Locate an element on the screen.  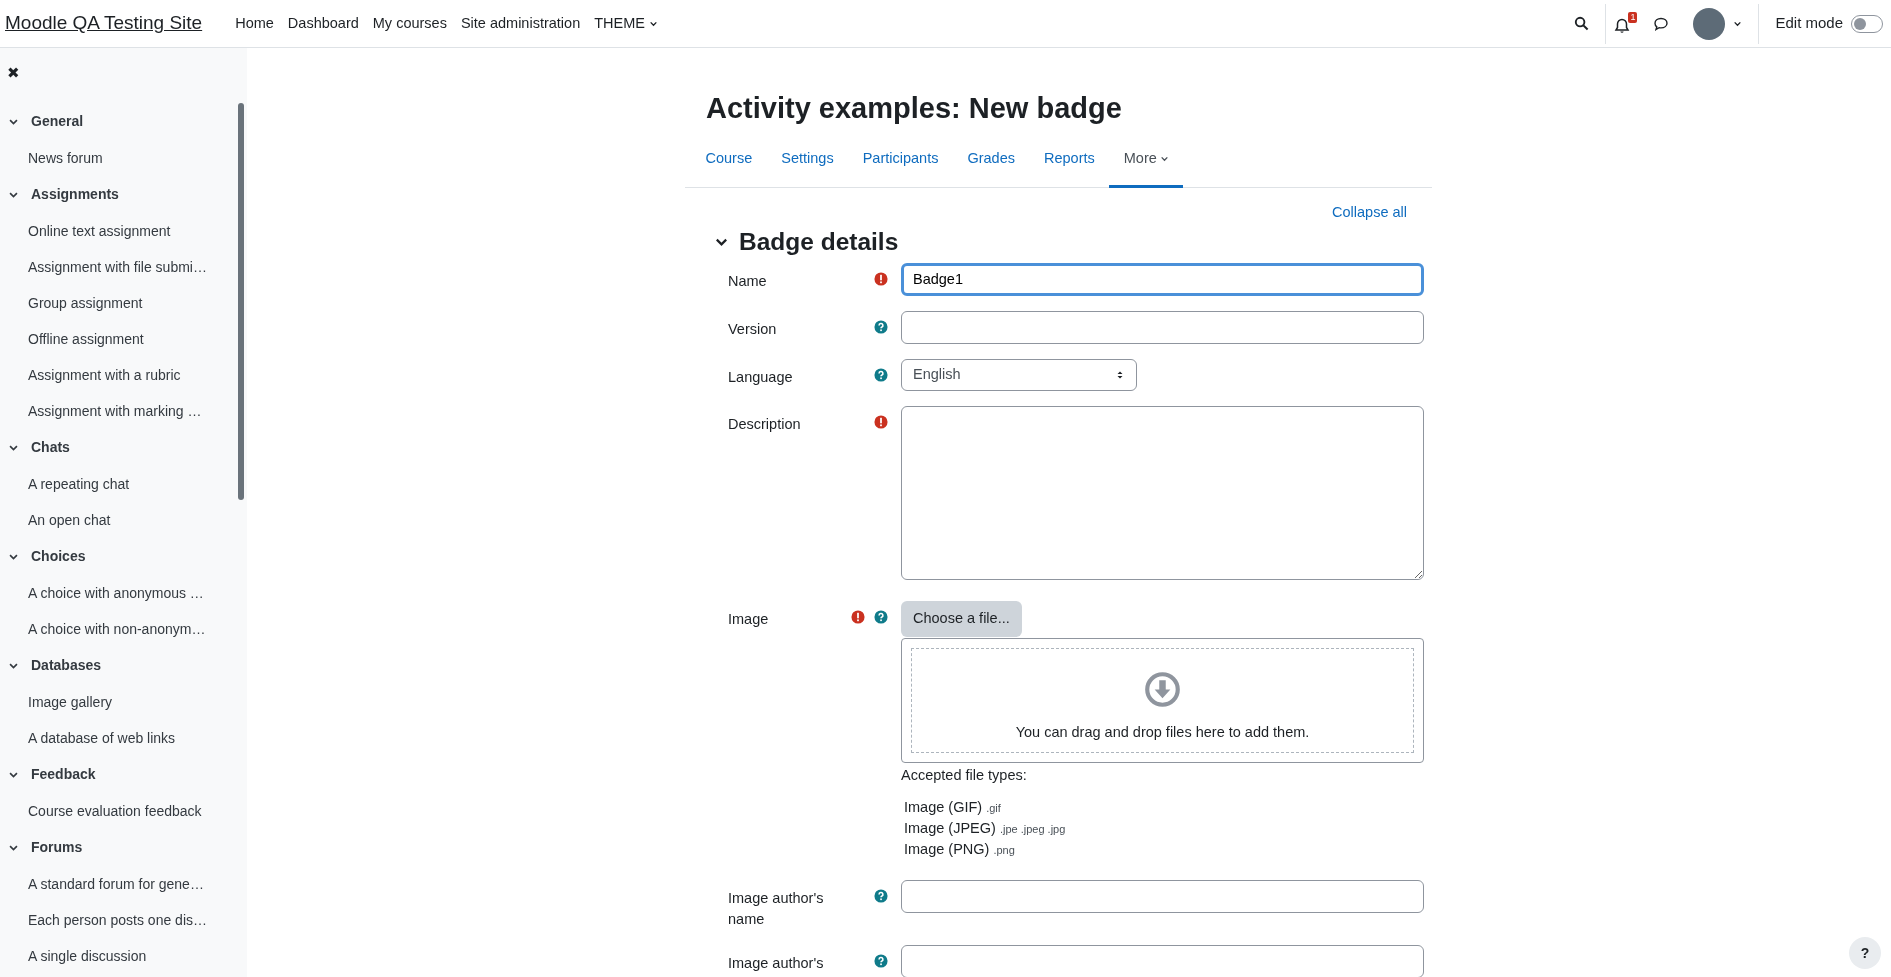
sidebar-section: Databases is located at coordinates (115, 665).